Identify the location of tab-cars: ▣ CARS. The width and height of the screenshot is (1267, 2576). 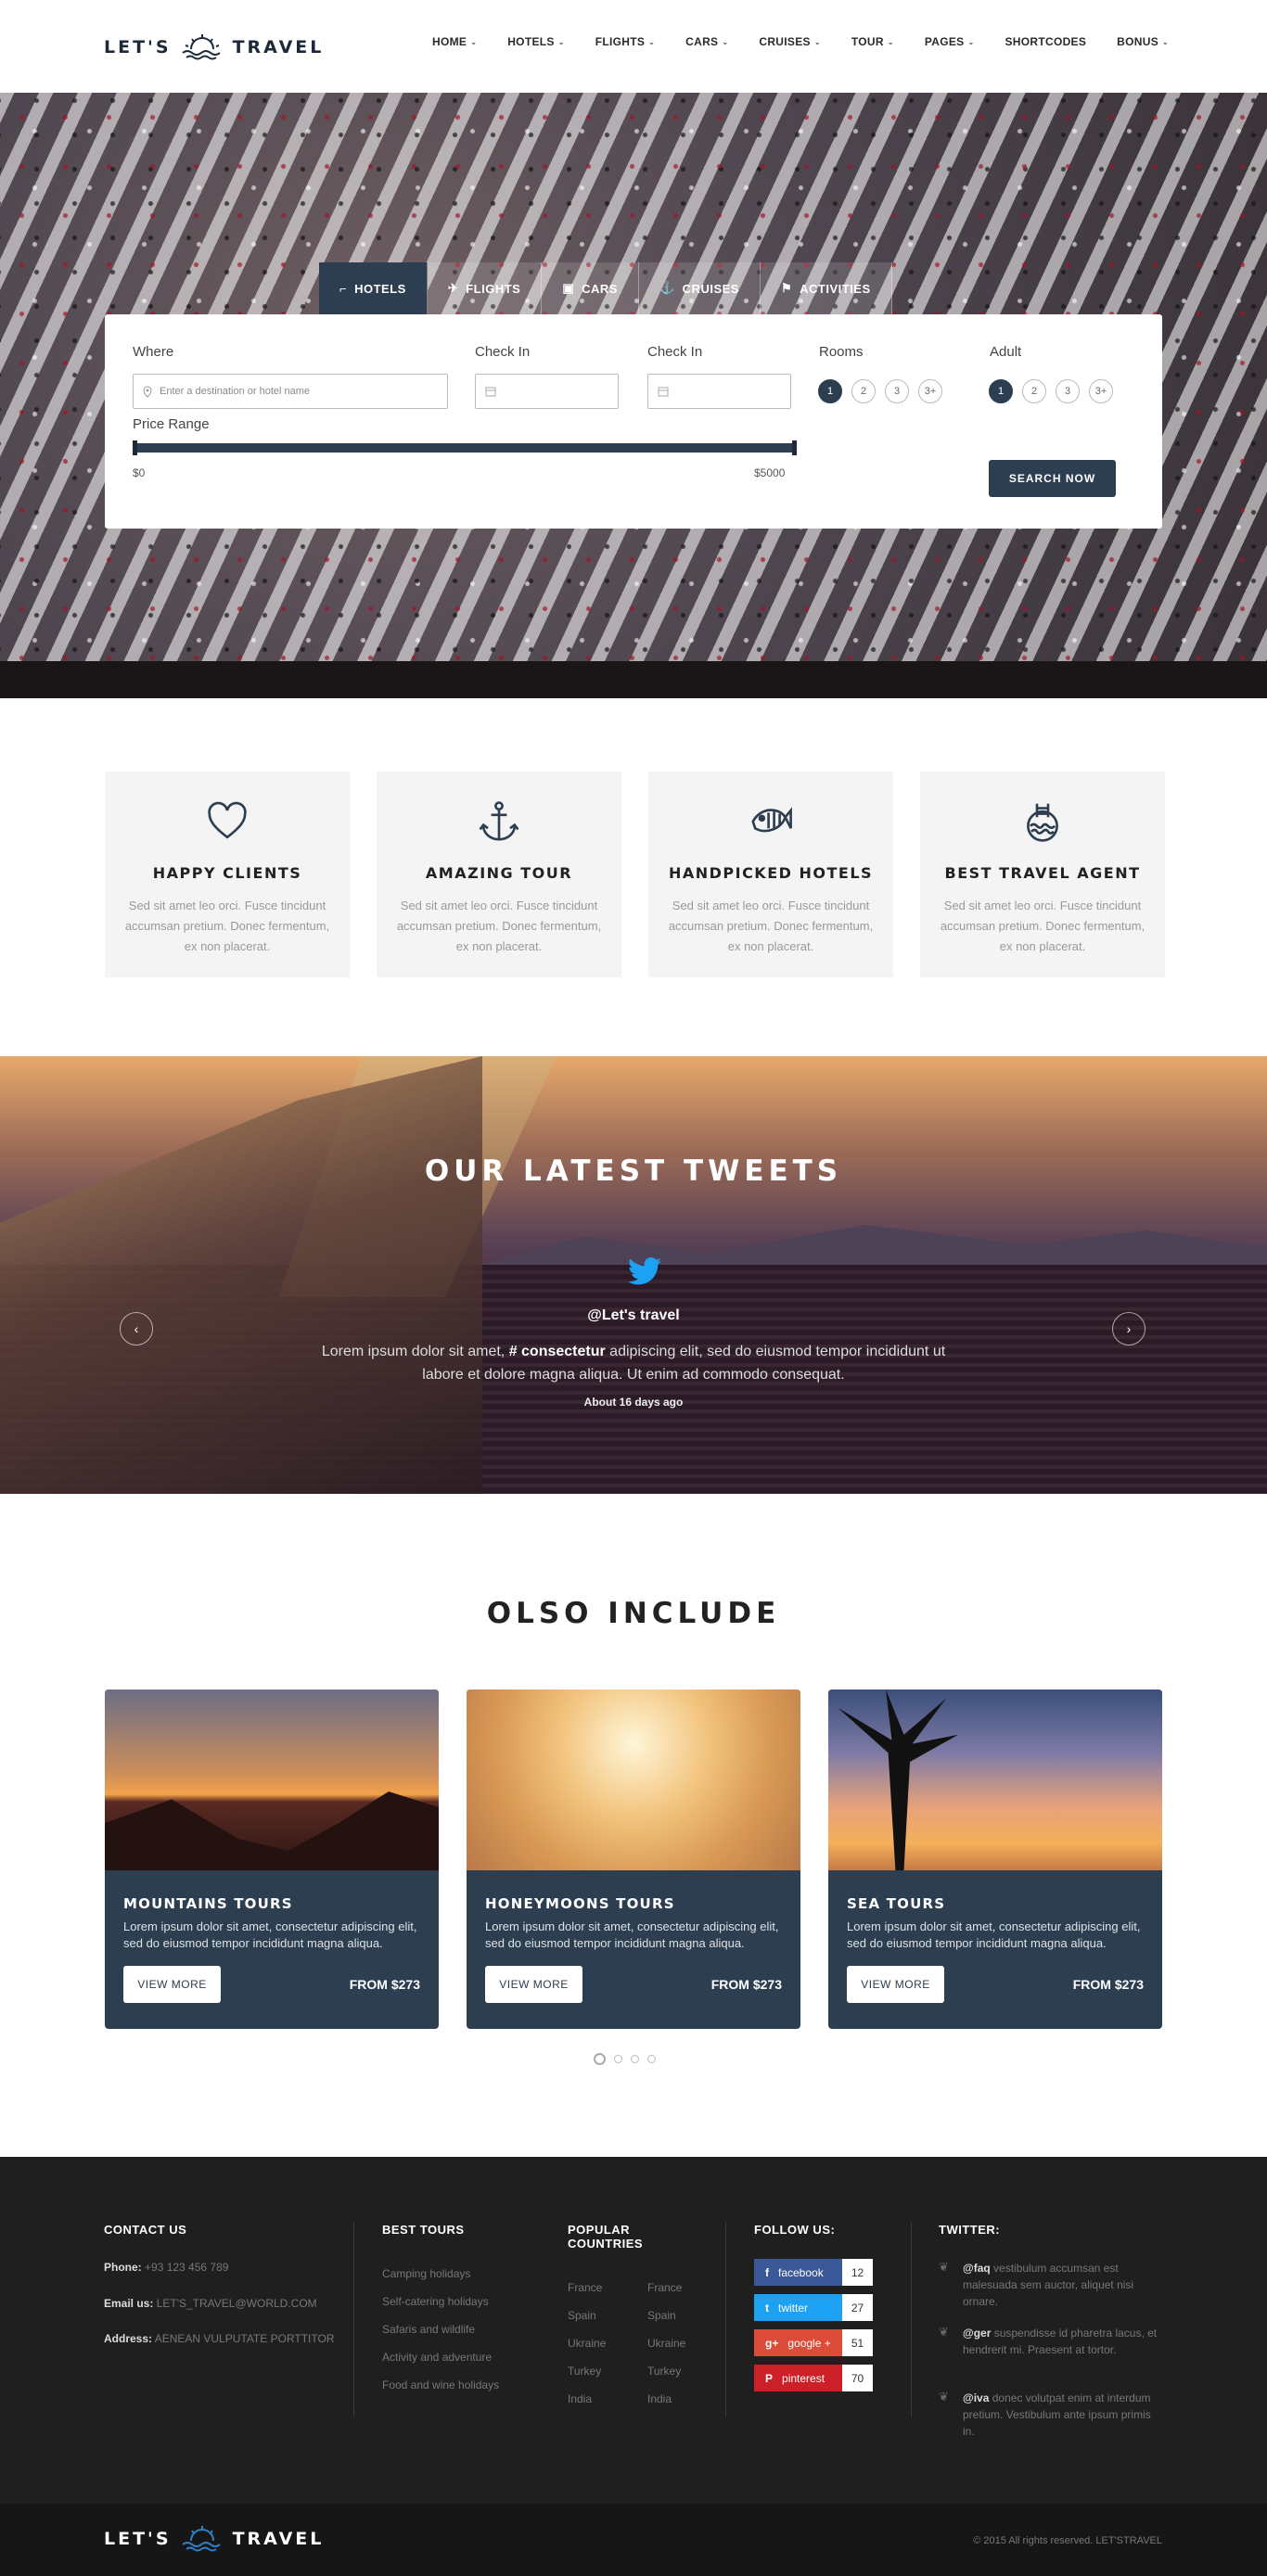
(590, 288).